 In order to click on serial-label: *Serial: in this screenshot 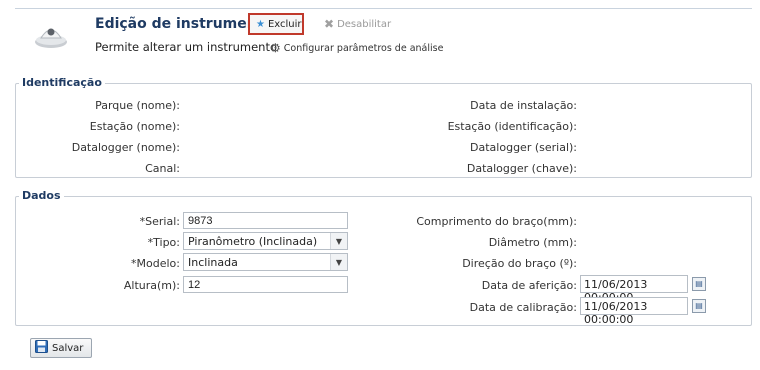, I will do `click(159, 221)`.